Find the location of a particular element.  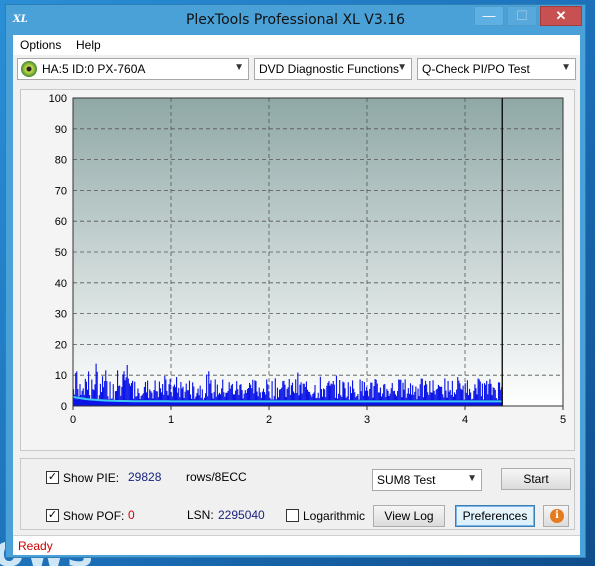

maximize-button: ☐ is located at coordinates (522, 16).